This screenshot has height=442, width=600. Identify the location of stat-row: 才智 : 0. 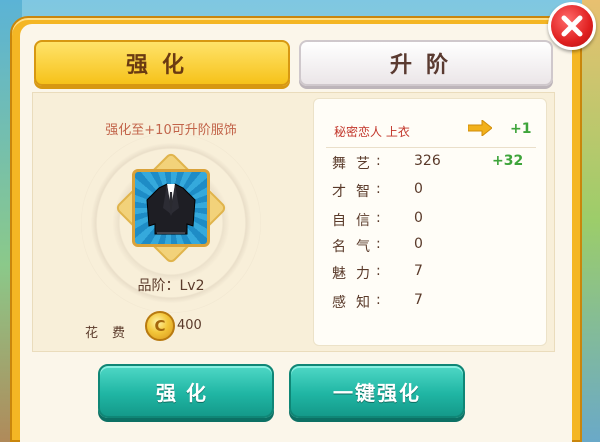
(437, 192).